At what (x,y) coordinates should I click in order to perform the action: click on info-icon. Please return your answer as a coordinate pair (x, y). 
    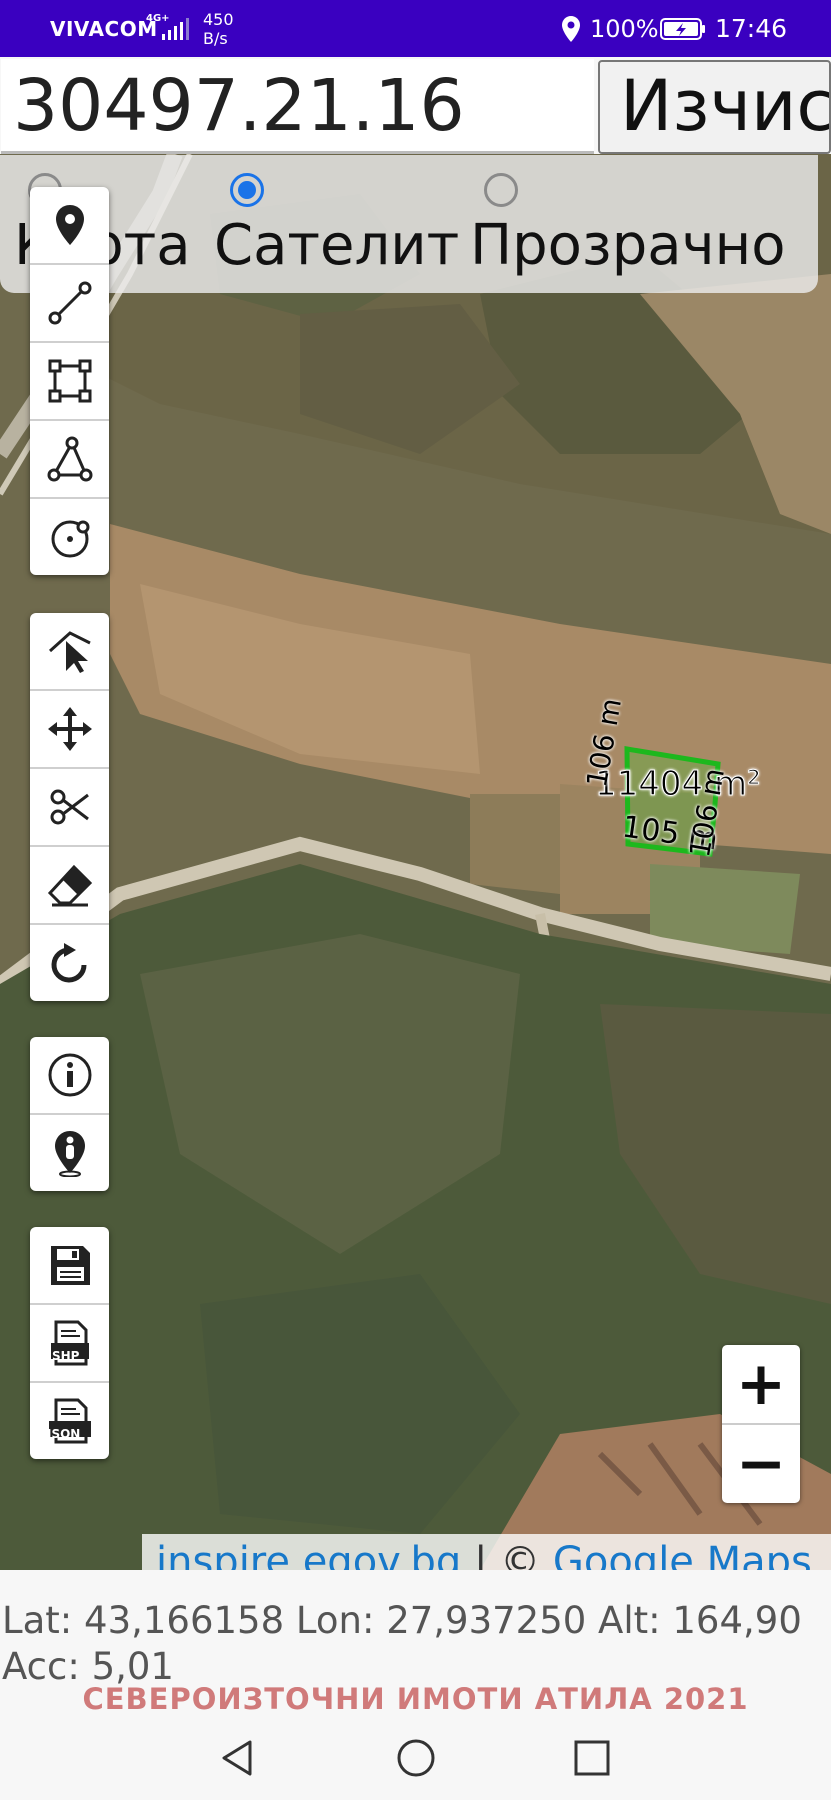
    Looking at the image, I should click on (69, 1075).